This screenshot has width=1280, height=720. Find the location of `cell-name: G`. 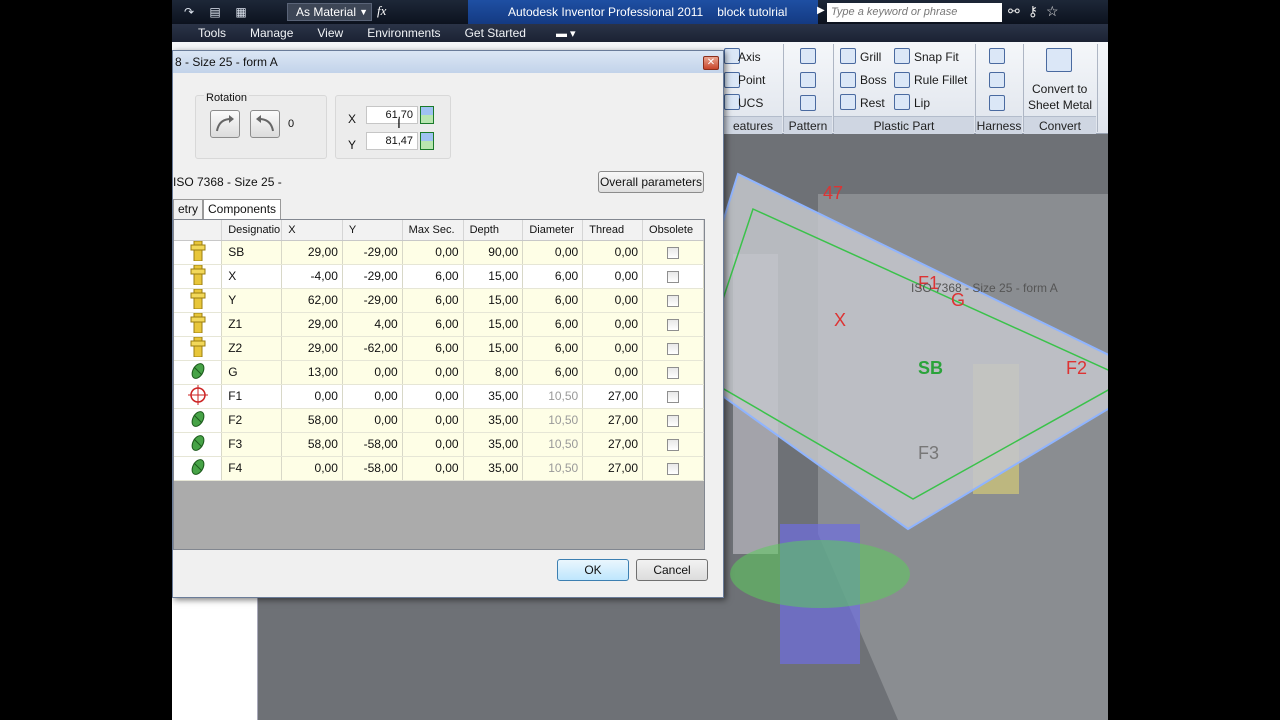

cell-name: G is located at coordinates (252, 372).